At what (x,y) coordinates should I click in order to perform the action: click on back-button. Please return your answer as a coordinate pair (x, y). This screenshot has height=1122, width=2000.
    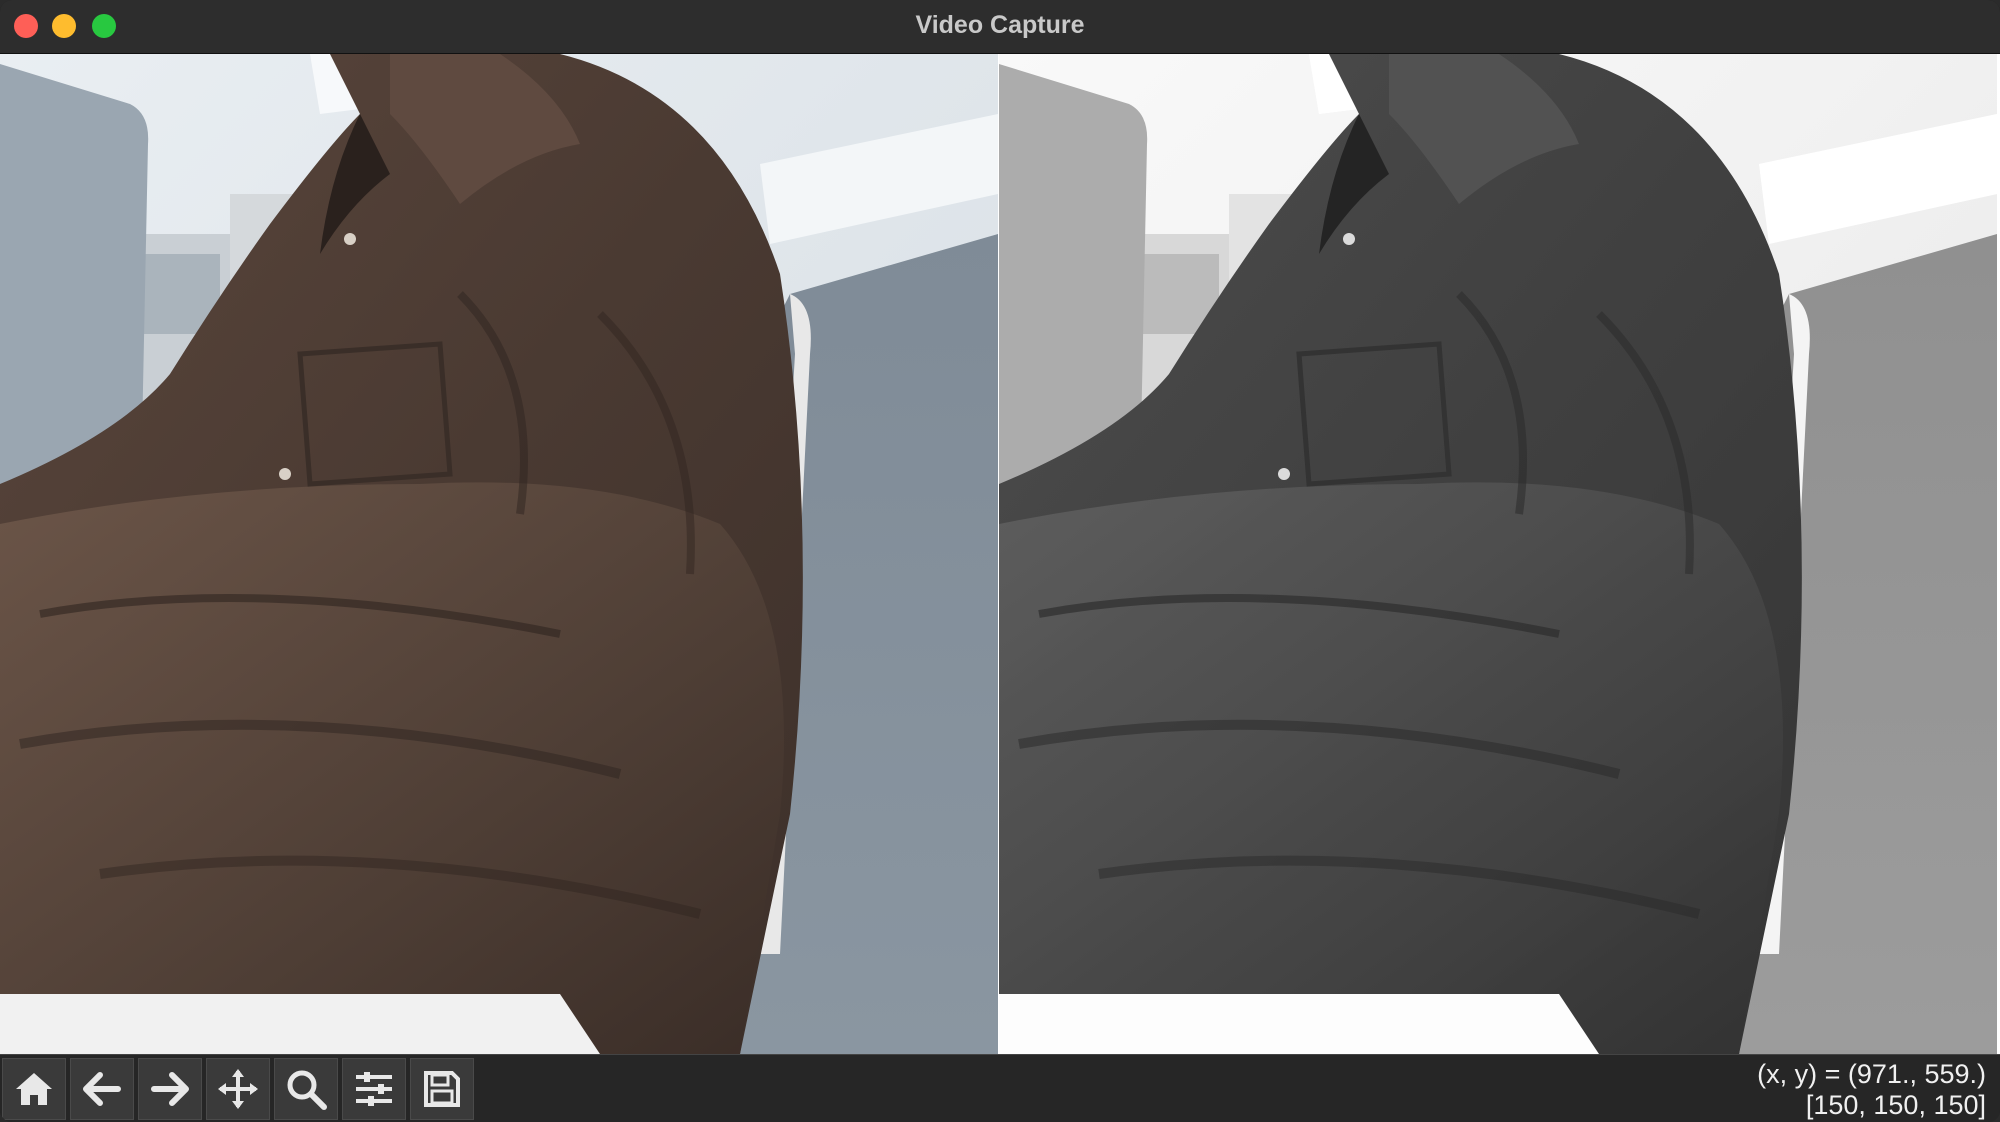
    Looking at the image, I should click on (102, 1089).